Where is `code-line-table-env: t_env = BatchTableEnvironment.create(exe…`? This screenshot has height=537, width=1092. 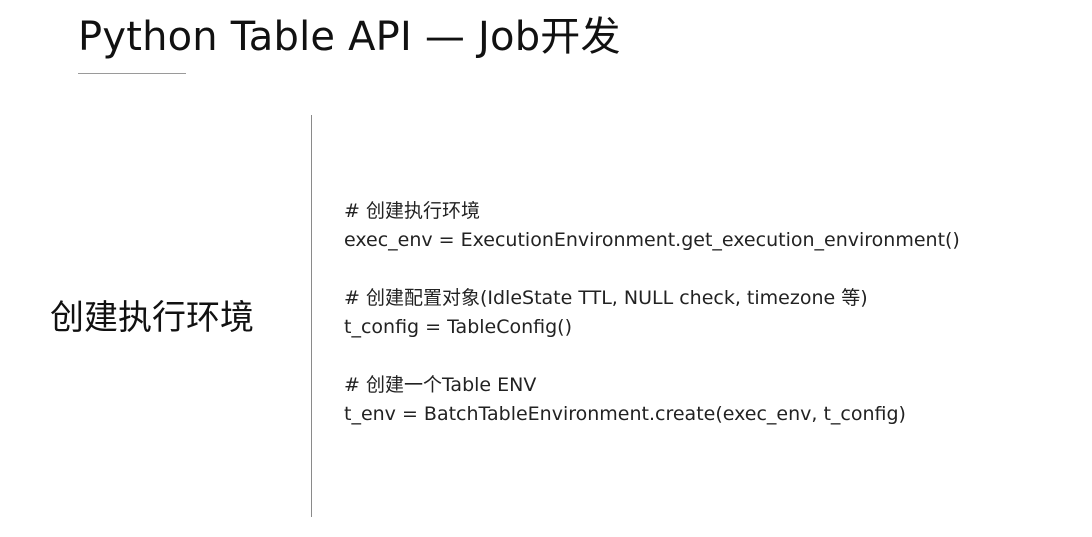 code-line-table-env: t_env = BatchTableEnvironment.create(exe… is located at coordinates (625, 414).